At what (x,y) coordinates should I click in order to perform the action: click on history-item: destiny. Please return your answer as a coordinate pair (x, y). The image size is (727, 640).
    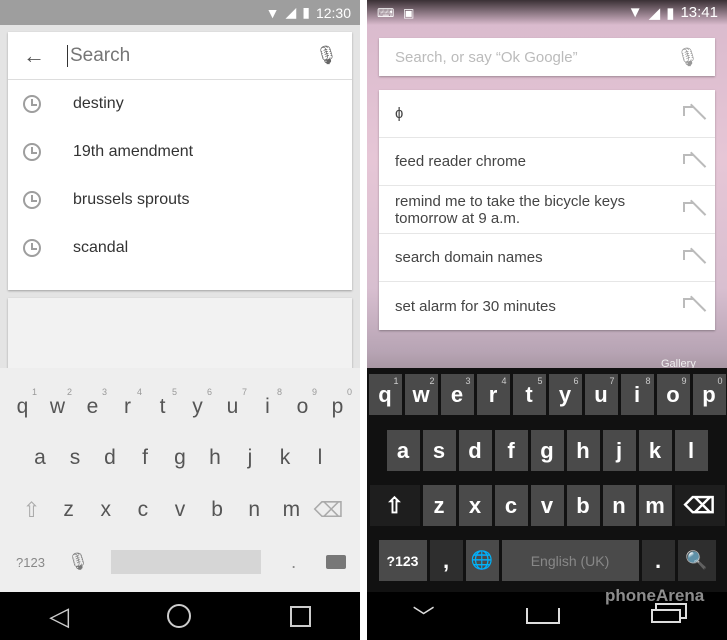
    Looking at the image, I should click on (180, 104).